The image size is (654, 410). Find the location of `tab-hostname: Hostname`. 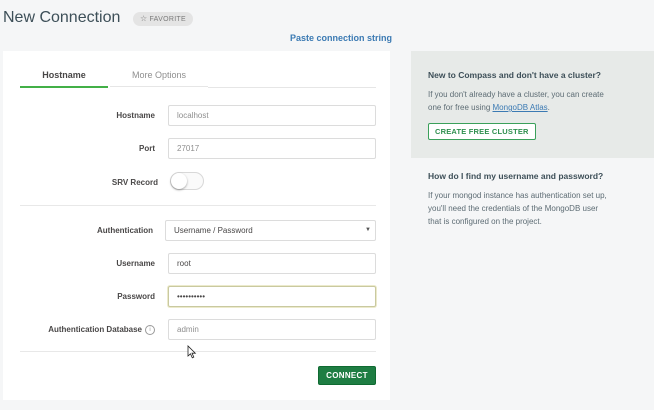

tab-hostname: Hostname is located at coordinates (64, 79).